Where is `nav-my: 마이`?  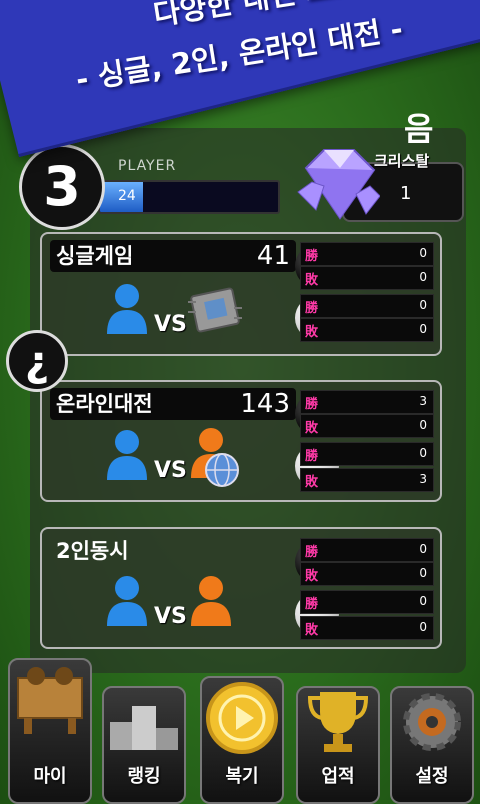
nav-my: 마이 is located at coordinates (50, 731).